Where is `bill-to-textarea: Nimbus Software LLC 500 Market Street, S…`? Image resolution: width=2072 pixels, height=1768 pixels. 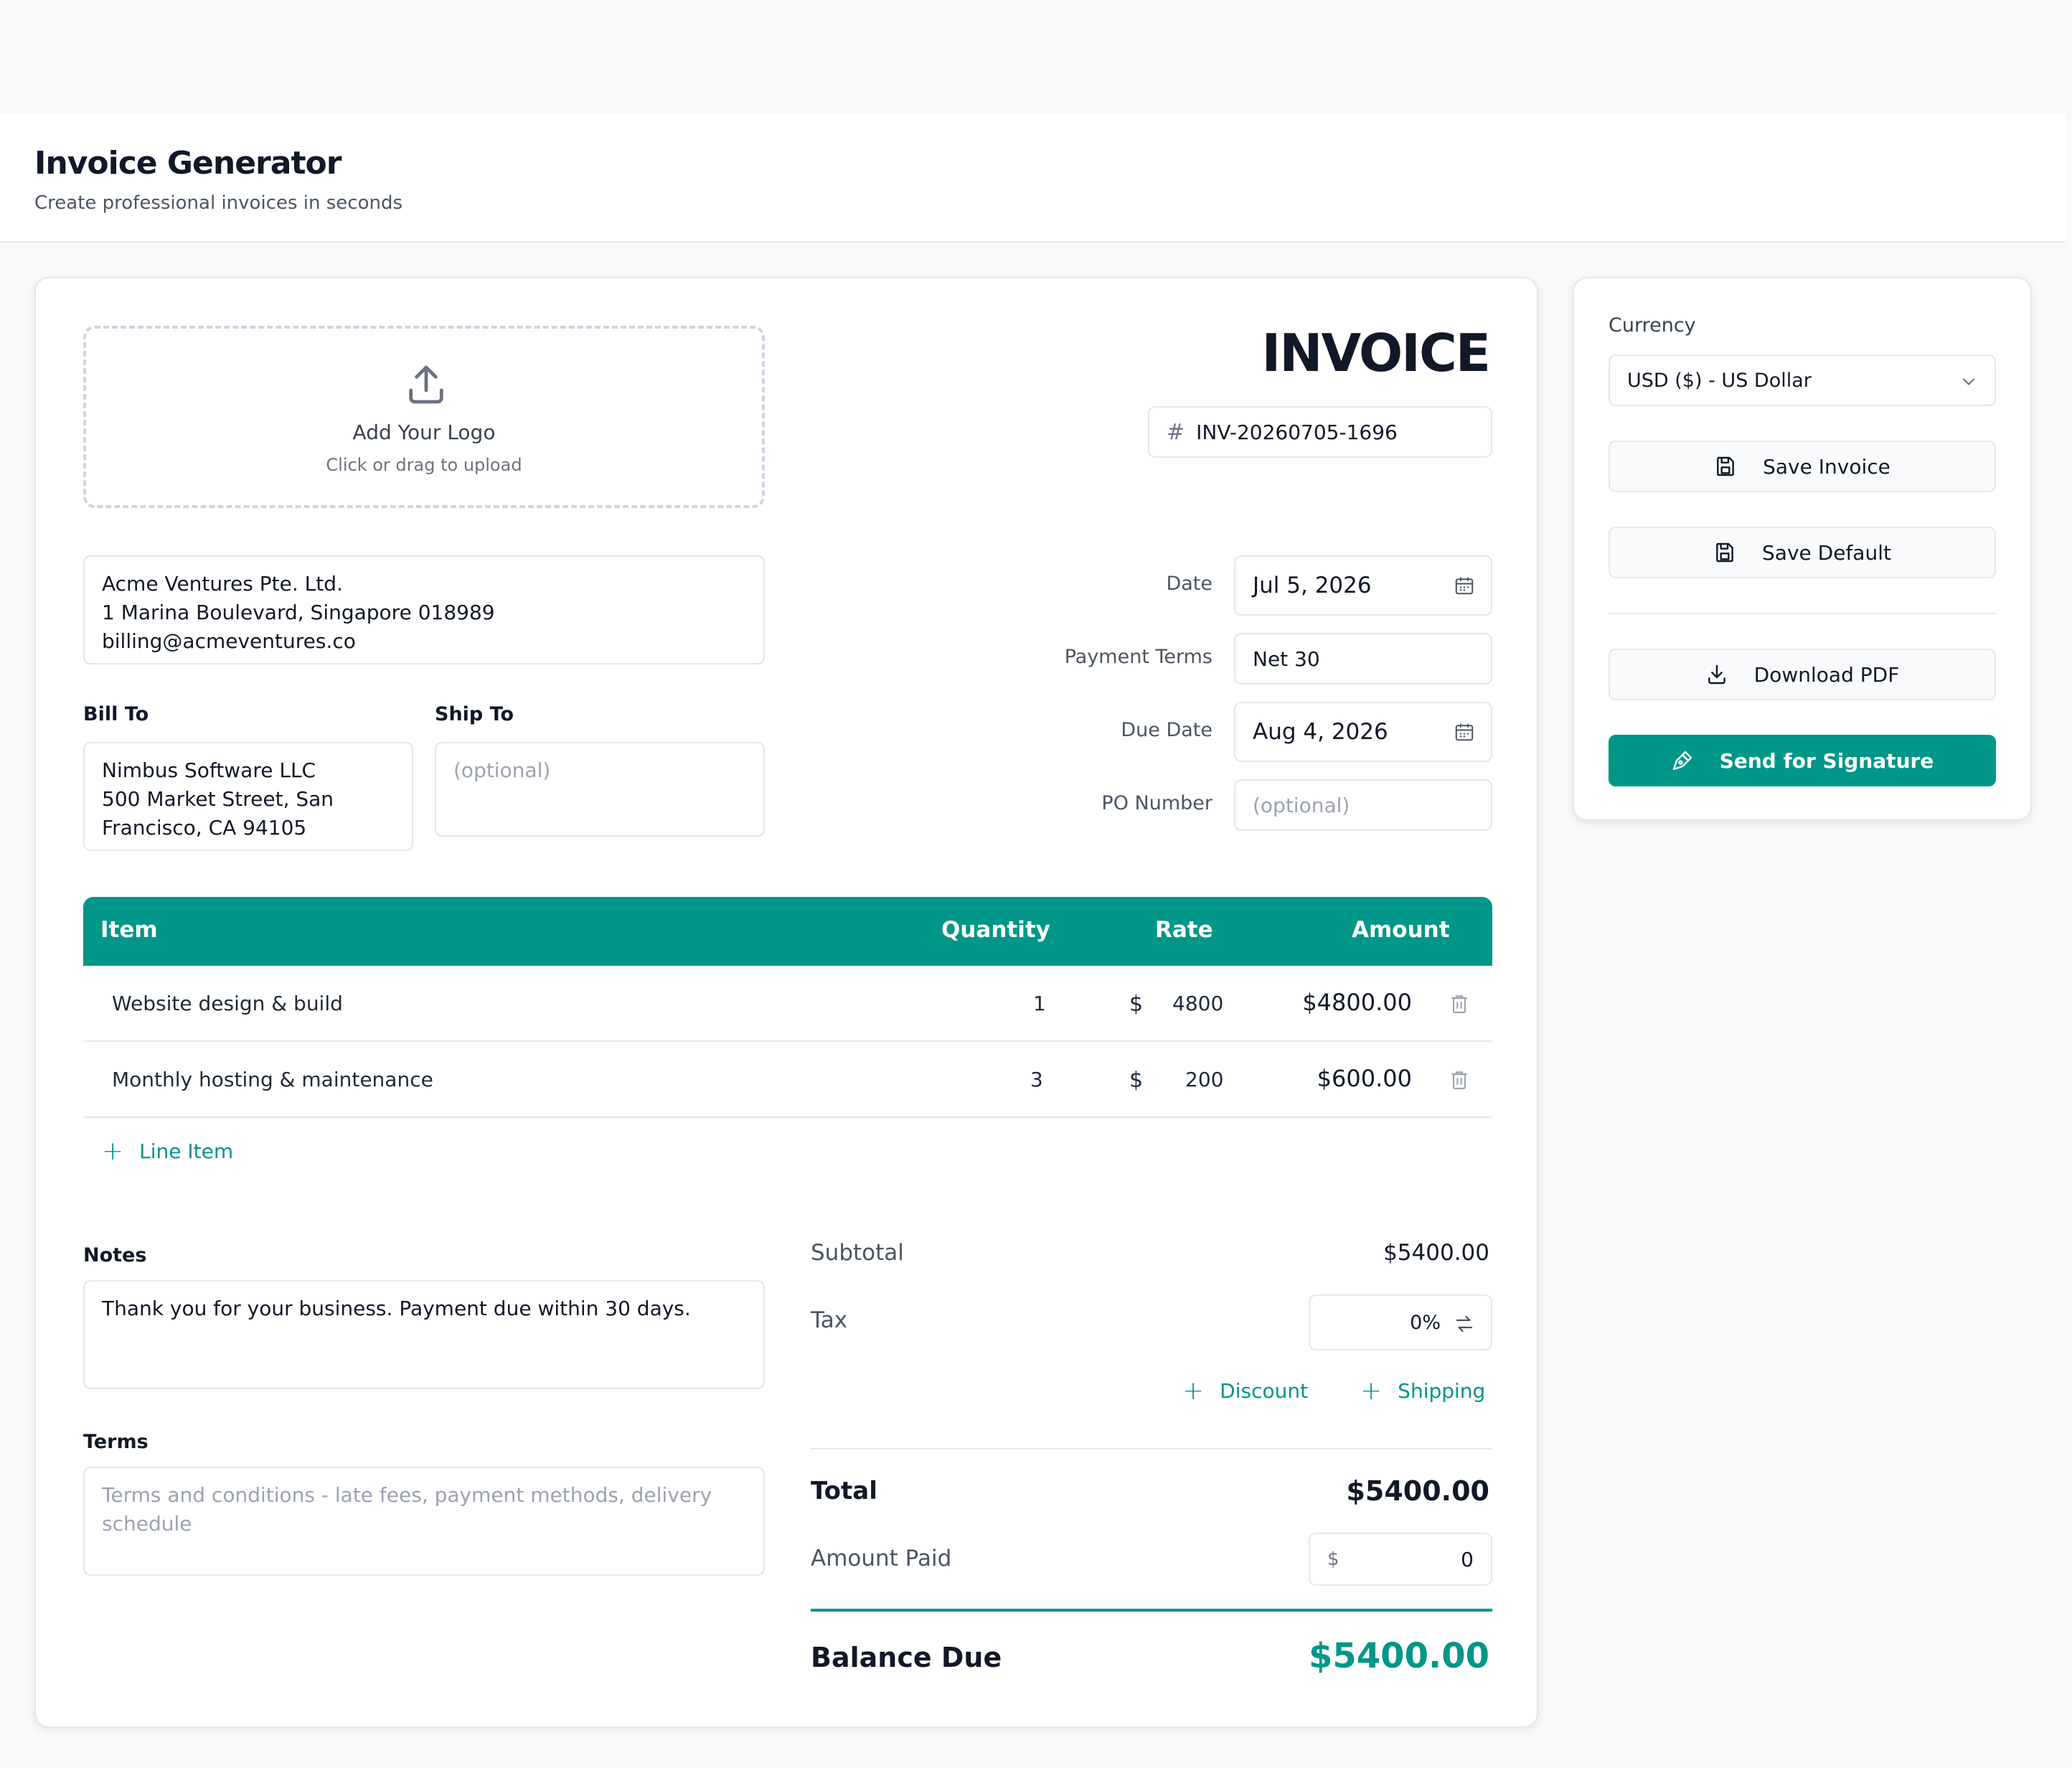
bill-to-textarea: Nimbus Software LLC 500 Market Street, S… is located at coordinates (248, 796).